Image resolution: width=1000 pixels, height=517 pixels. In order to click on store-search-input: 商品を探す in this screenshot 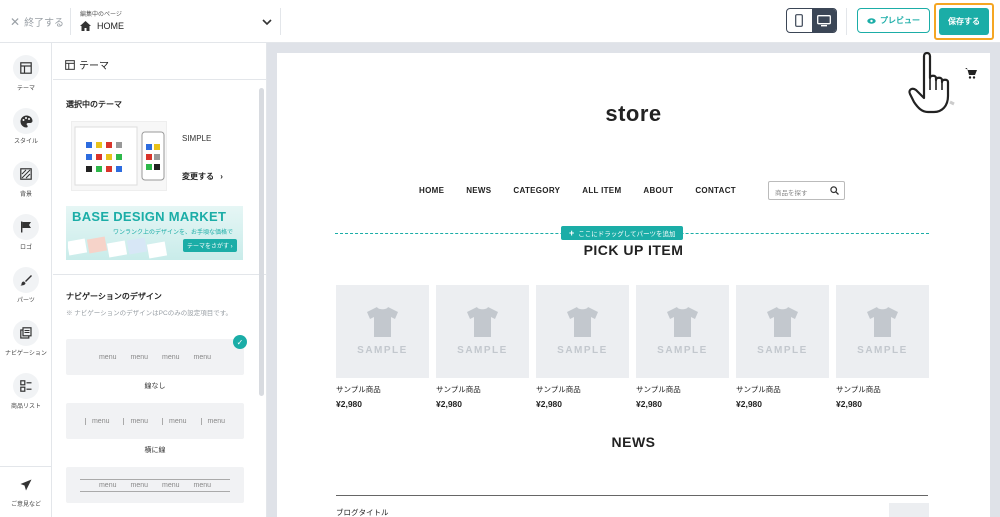, I will do `click(806, 190)`.